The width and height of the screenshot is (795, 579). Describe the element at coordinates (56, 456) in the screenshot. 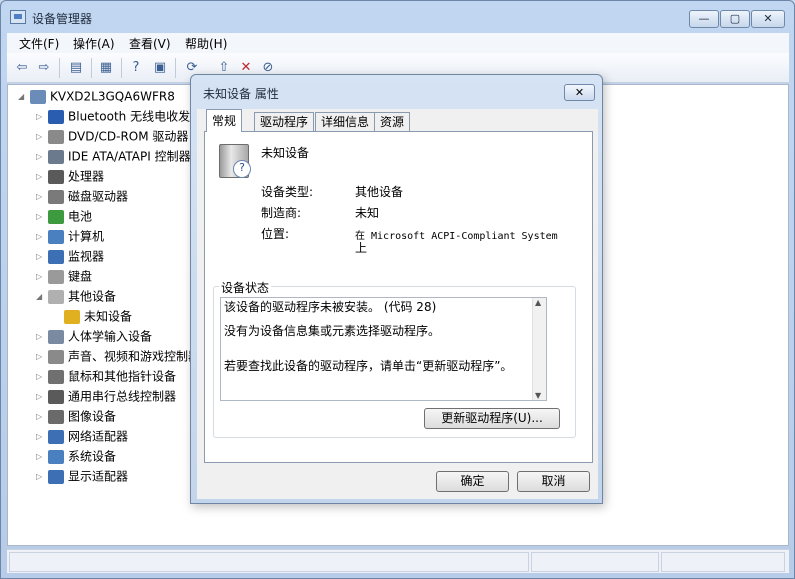

I see `system-device-icon` at that location.